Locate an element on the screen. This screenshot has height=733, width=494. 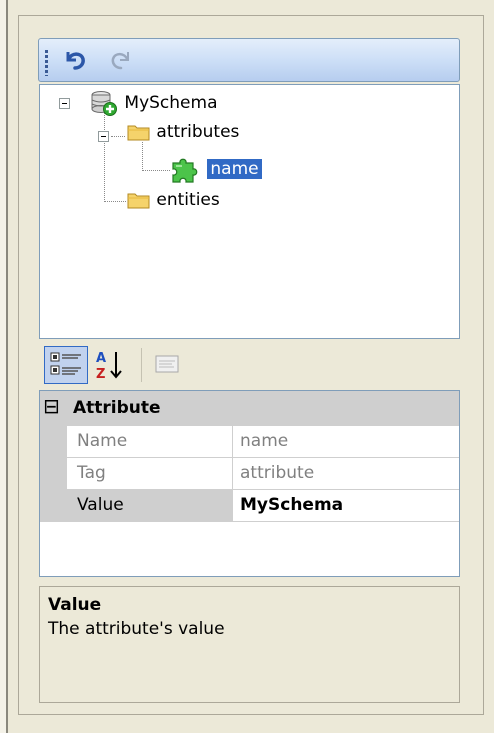
collapse-attributes-toggle is located at coordinates (103, 136).